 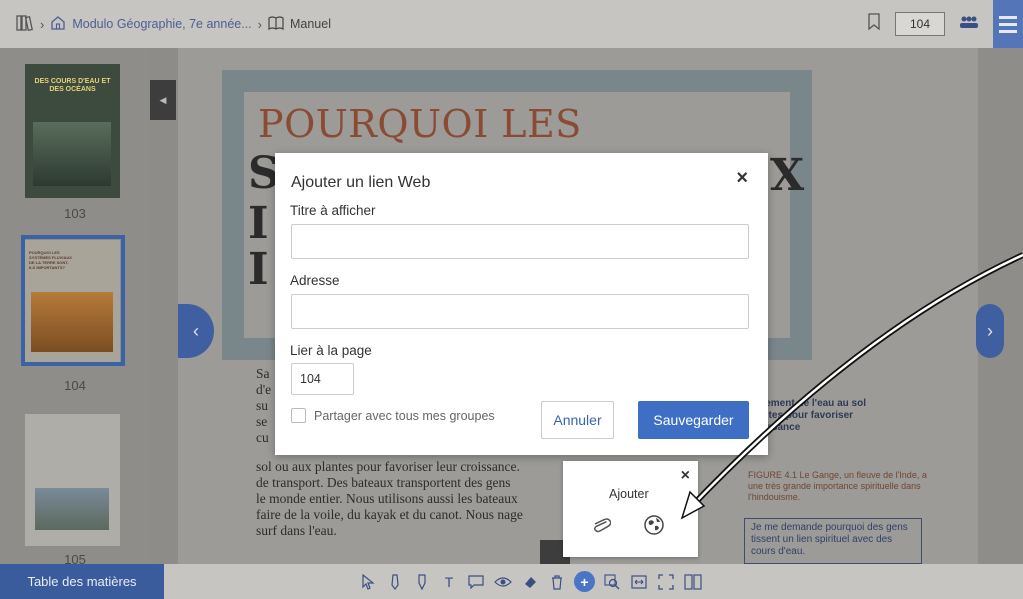 What do you see at coordinates (693, 582) in the screenshot?
I see `two-page-icon` at bounding box center [693, 582].